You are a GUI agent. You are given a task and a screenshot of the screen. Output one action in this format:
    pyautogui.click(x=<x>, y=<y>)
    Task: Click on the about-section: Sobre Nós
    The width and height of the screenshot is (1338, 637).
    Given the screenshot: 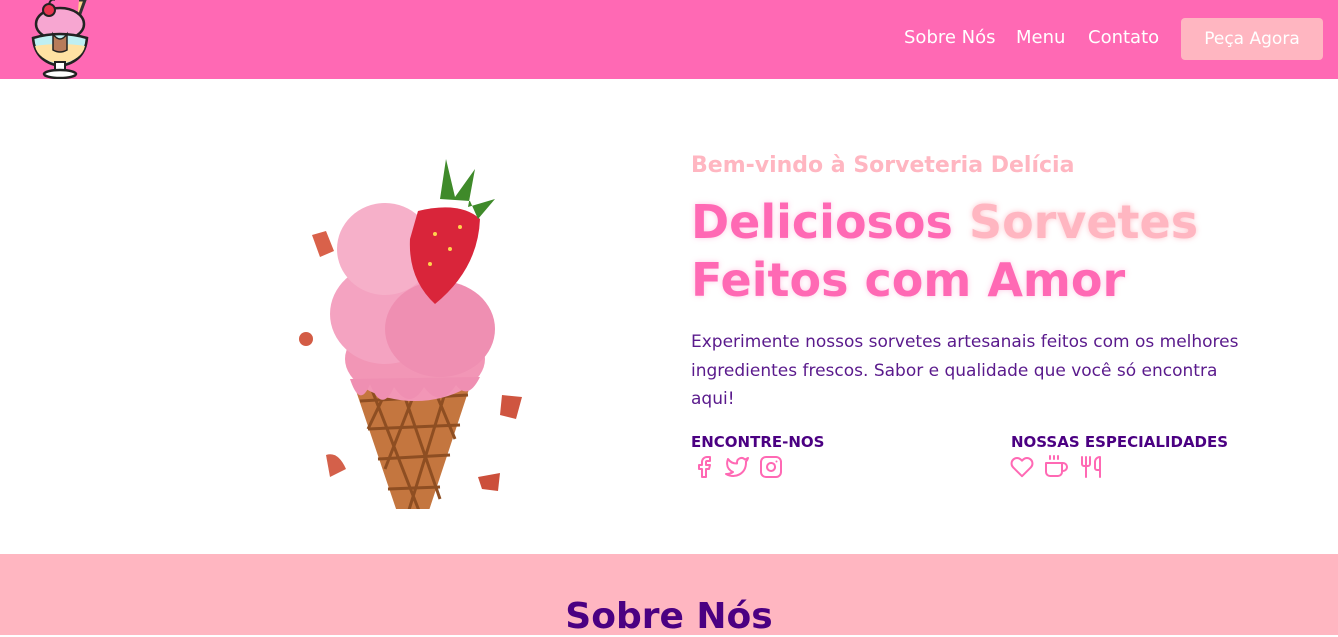 What is the action you would take?
    pyautogui.click(x=669, y=595)
    